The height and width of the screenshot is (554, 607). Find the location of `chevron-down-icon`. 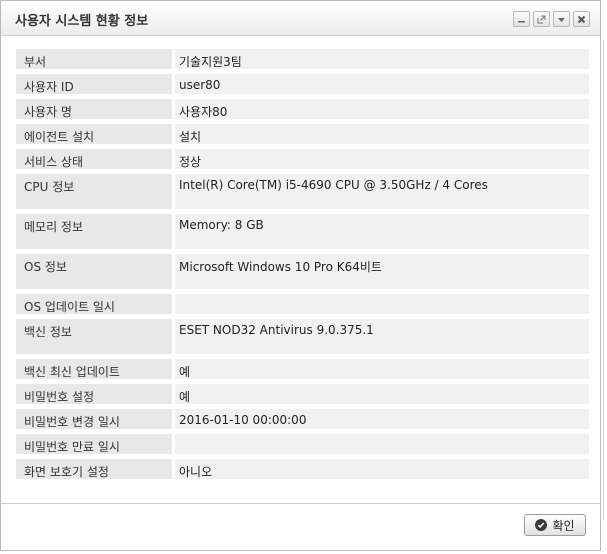

chevron-down-icon is located at coordinates (561, 19).